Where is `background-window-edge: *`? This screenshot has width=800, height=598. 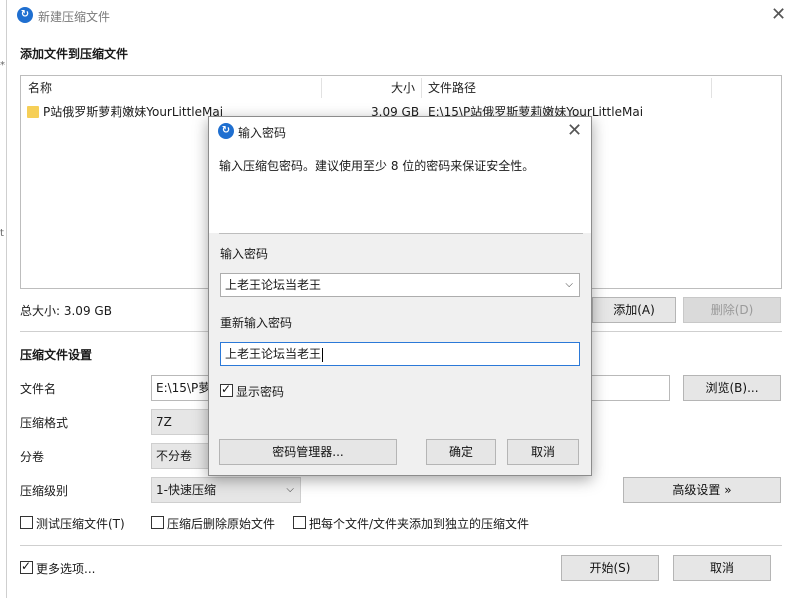
background-window-edge: * is located at coordinates (2, 65).